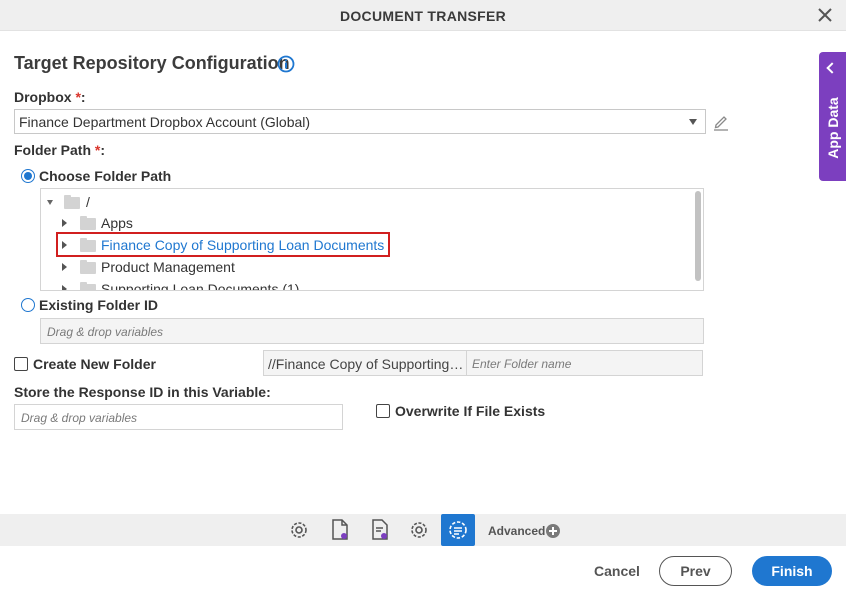  Describe the element at coordinates (79, 418) in the screenshot. I see `response-id-placeholder: Drag & drop variables` at that location.